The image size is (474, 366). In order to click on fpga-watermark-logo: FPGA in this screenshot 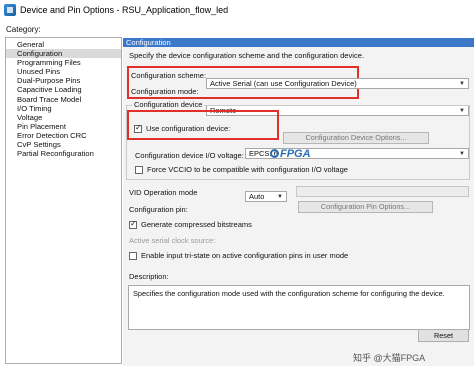, I will do `click(290, 154)`.